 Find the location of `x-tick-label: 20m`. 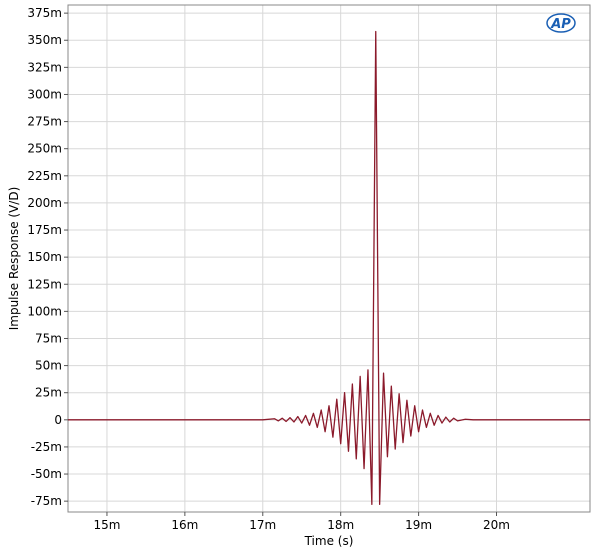

x-tick-label: 20m is located at coordinates (496, 525).